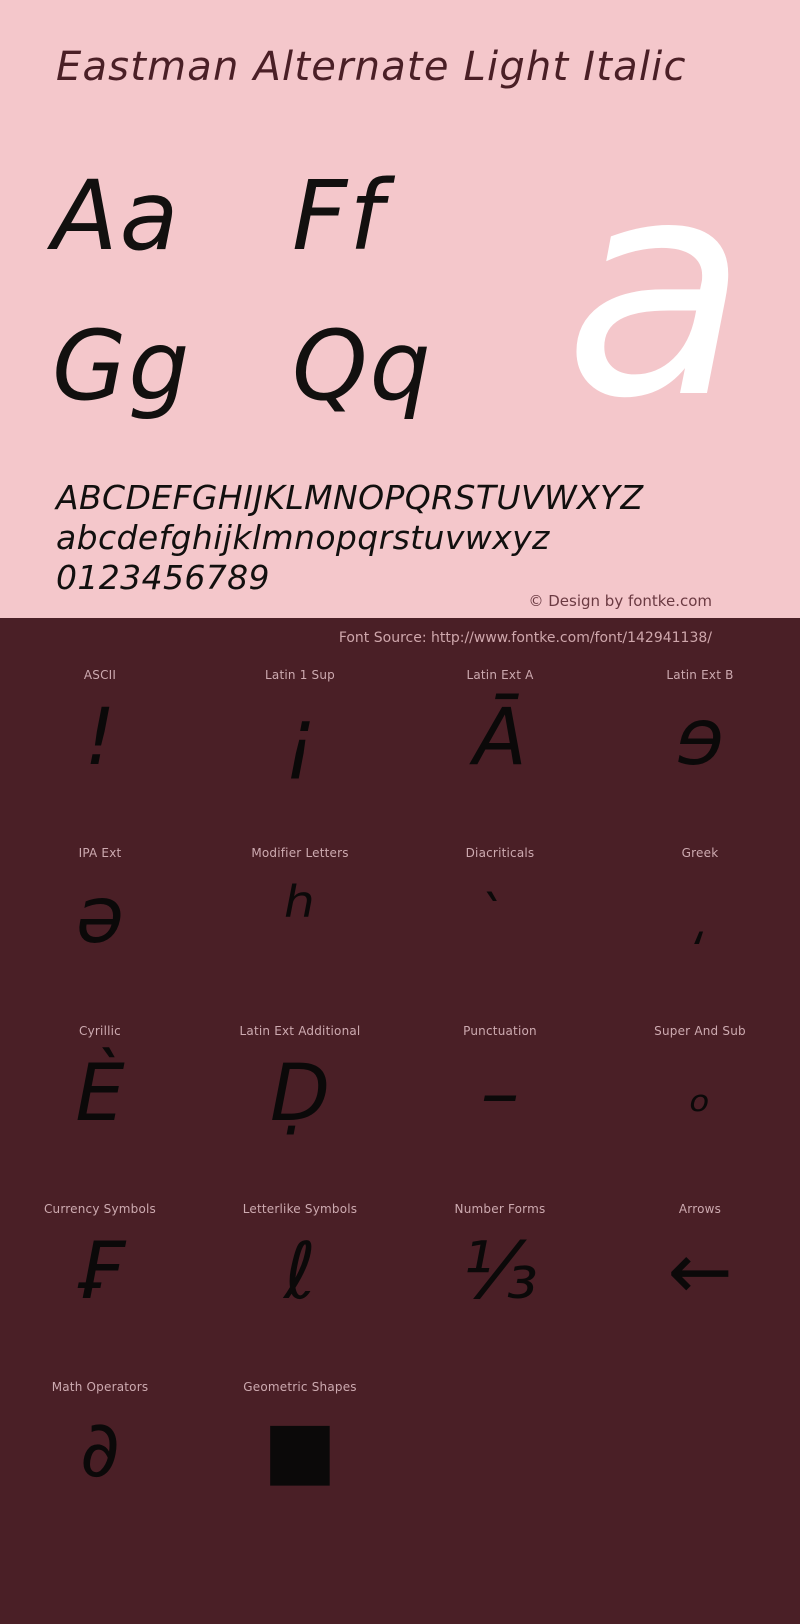 The height and width of the screenshot is (1624, 800). What do you see at coordinates (700, 916) in the screenshot?
I see `unicode-block-sample: ͵` at bounding box center [700, 916].